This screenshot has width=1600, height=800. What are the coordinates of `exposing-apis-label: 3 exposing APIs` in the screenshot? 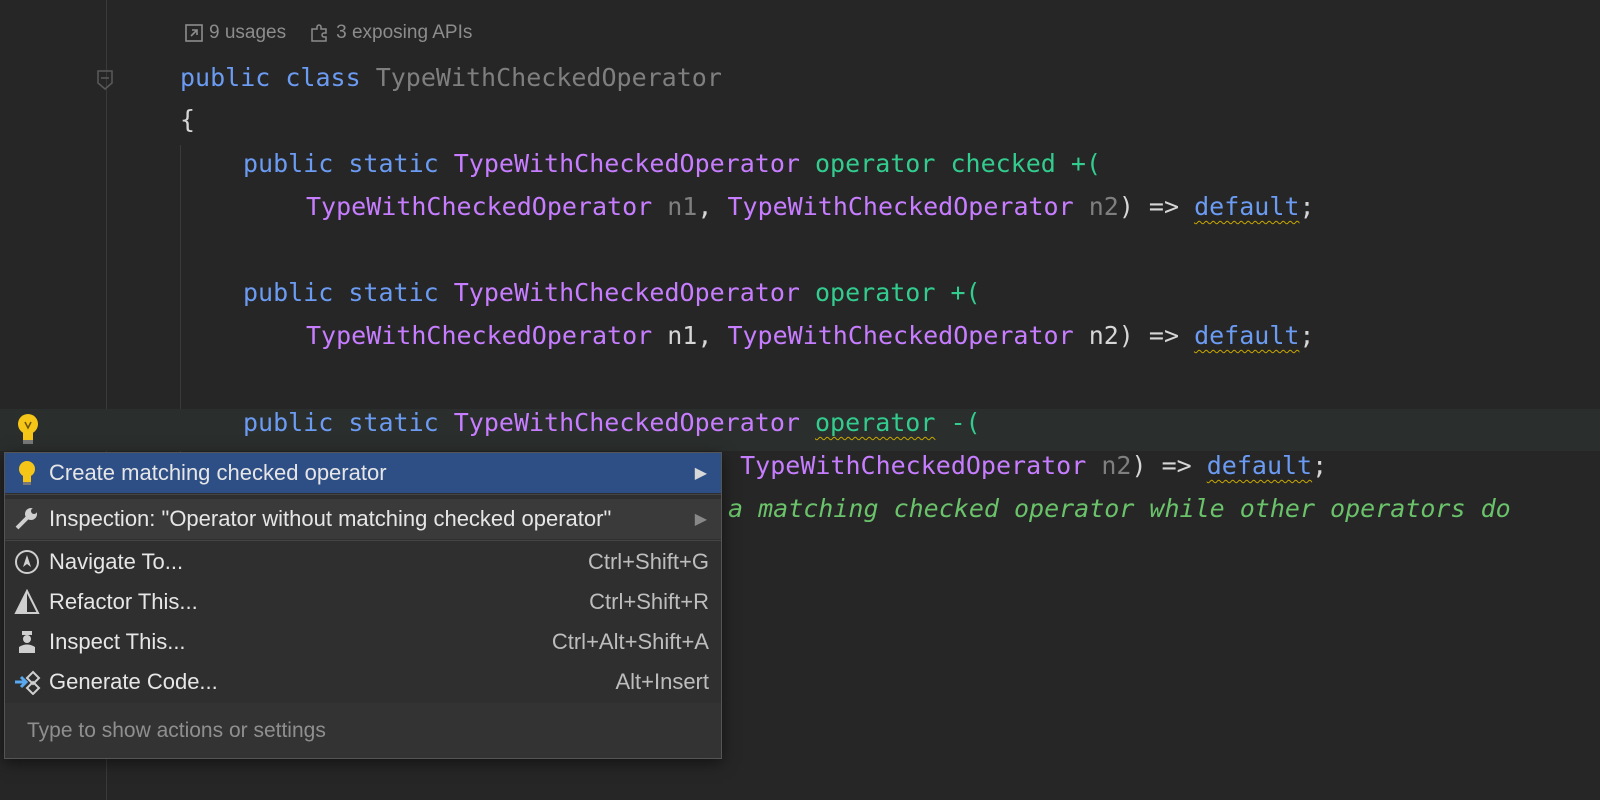 It's located at (404, 32).